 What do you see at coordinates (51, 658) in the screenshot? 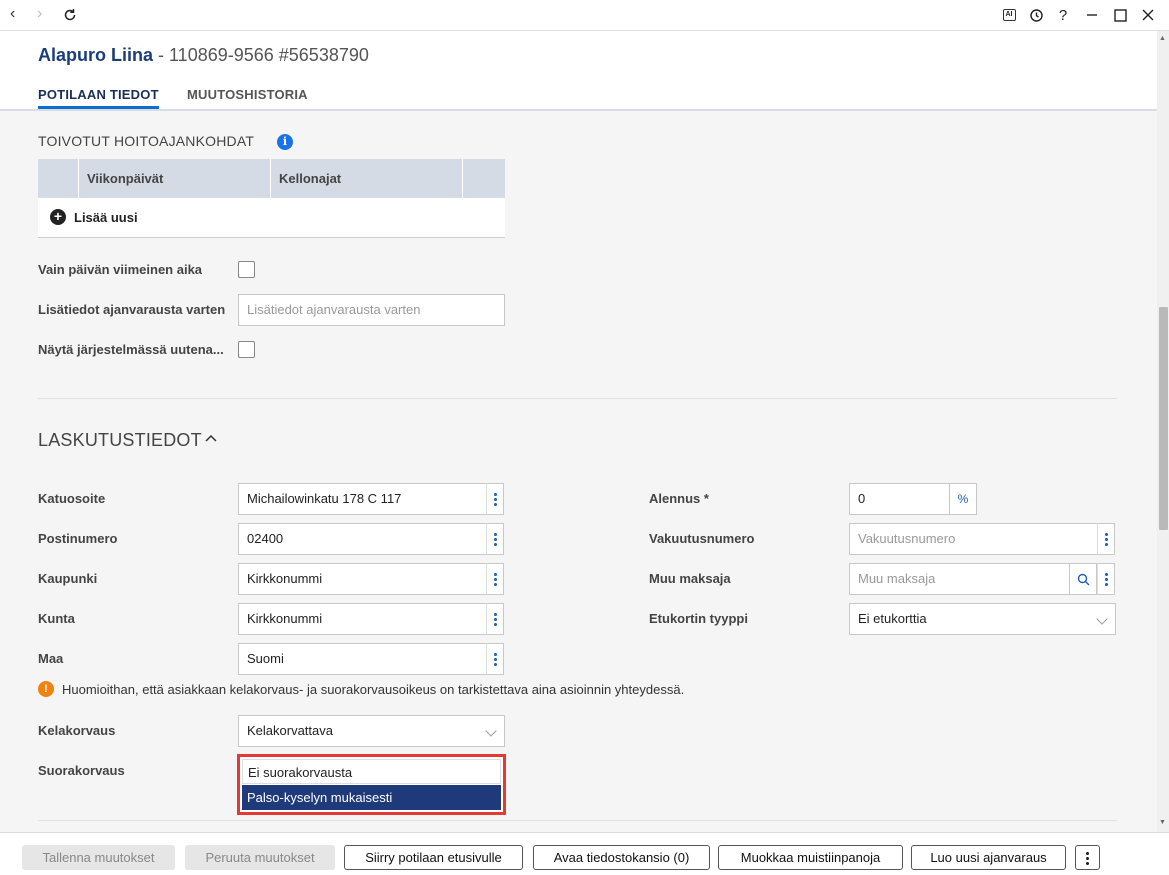
I see `country-label: Maa` at bounding box center [51, 658].